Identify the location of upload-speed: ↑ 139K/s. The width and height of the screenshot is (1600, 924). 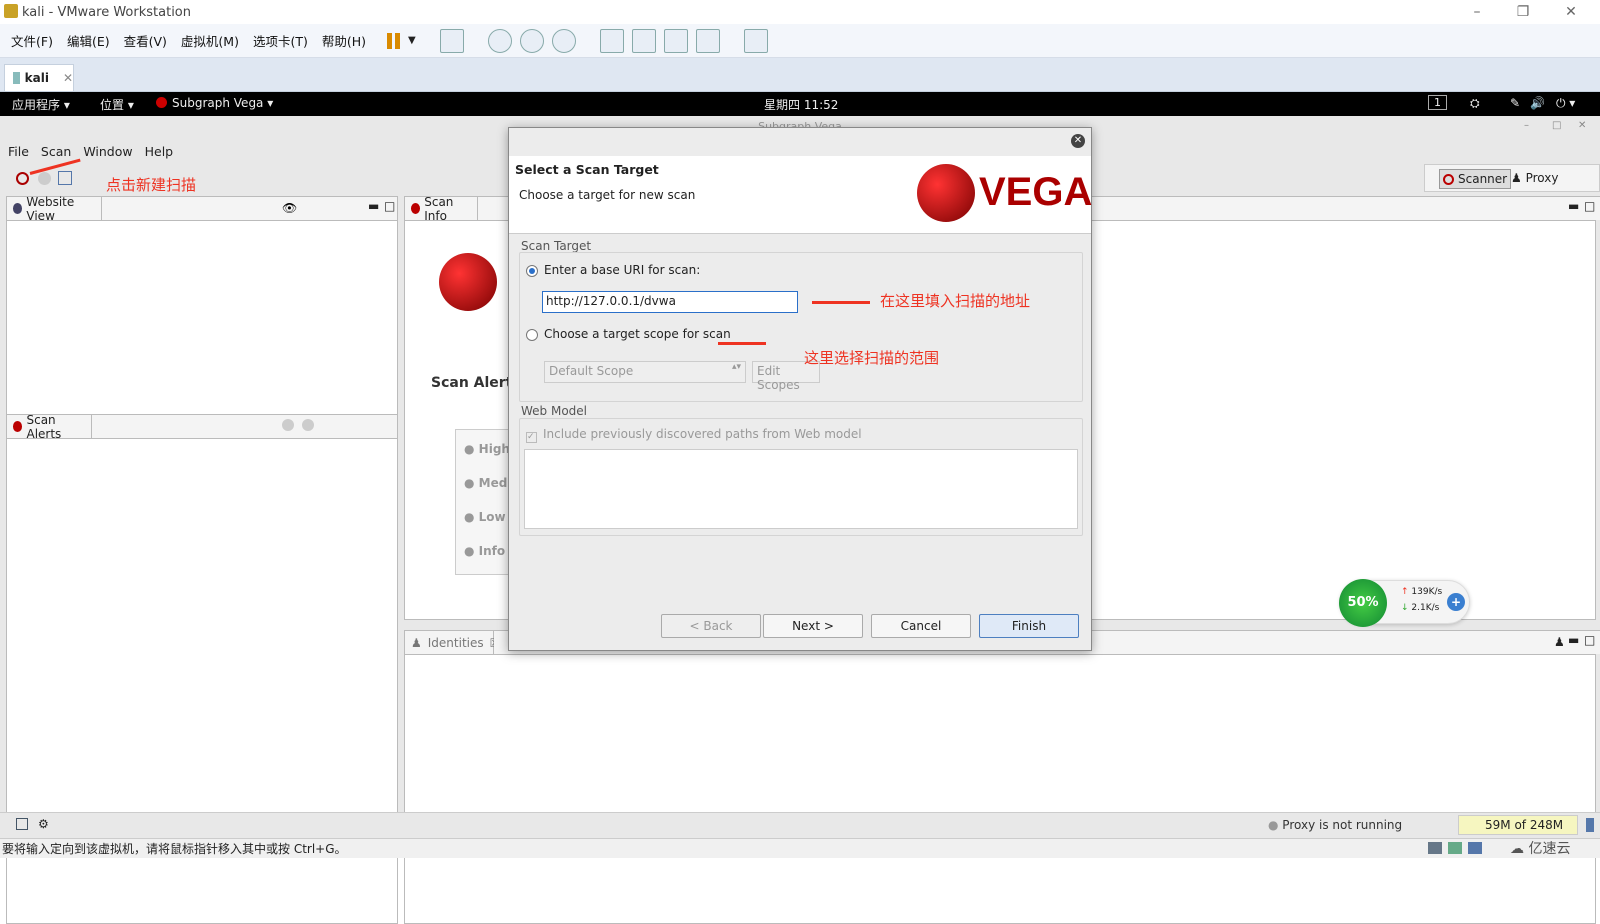
(1422, 592).